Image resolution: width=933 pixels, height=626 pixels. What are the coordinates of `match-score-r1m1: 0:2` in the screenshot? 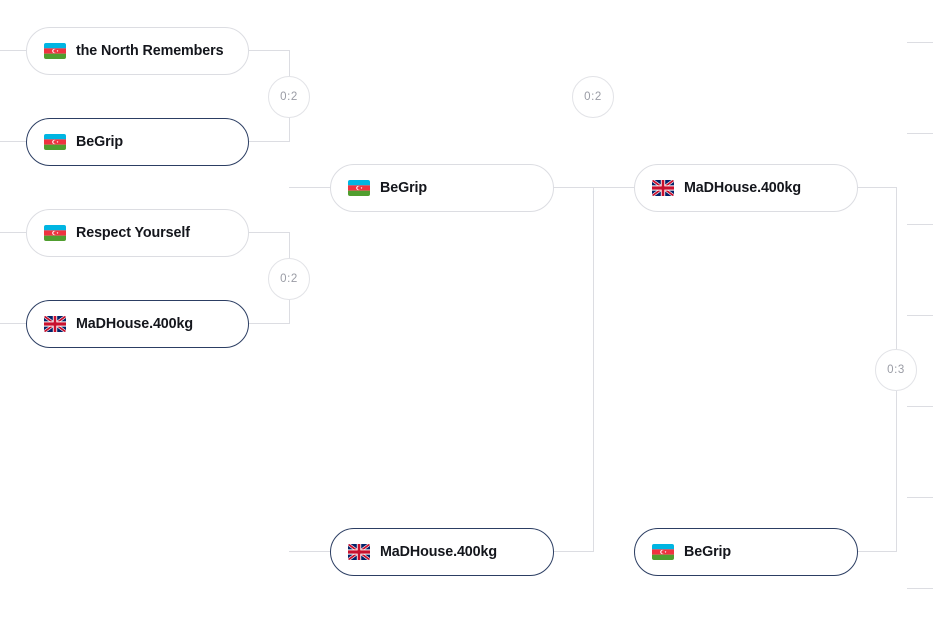 It's located at (289, 97).